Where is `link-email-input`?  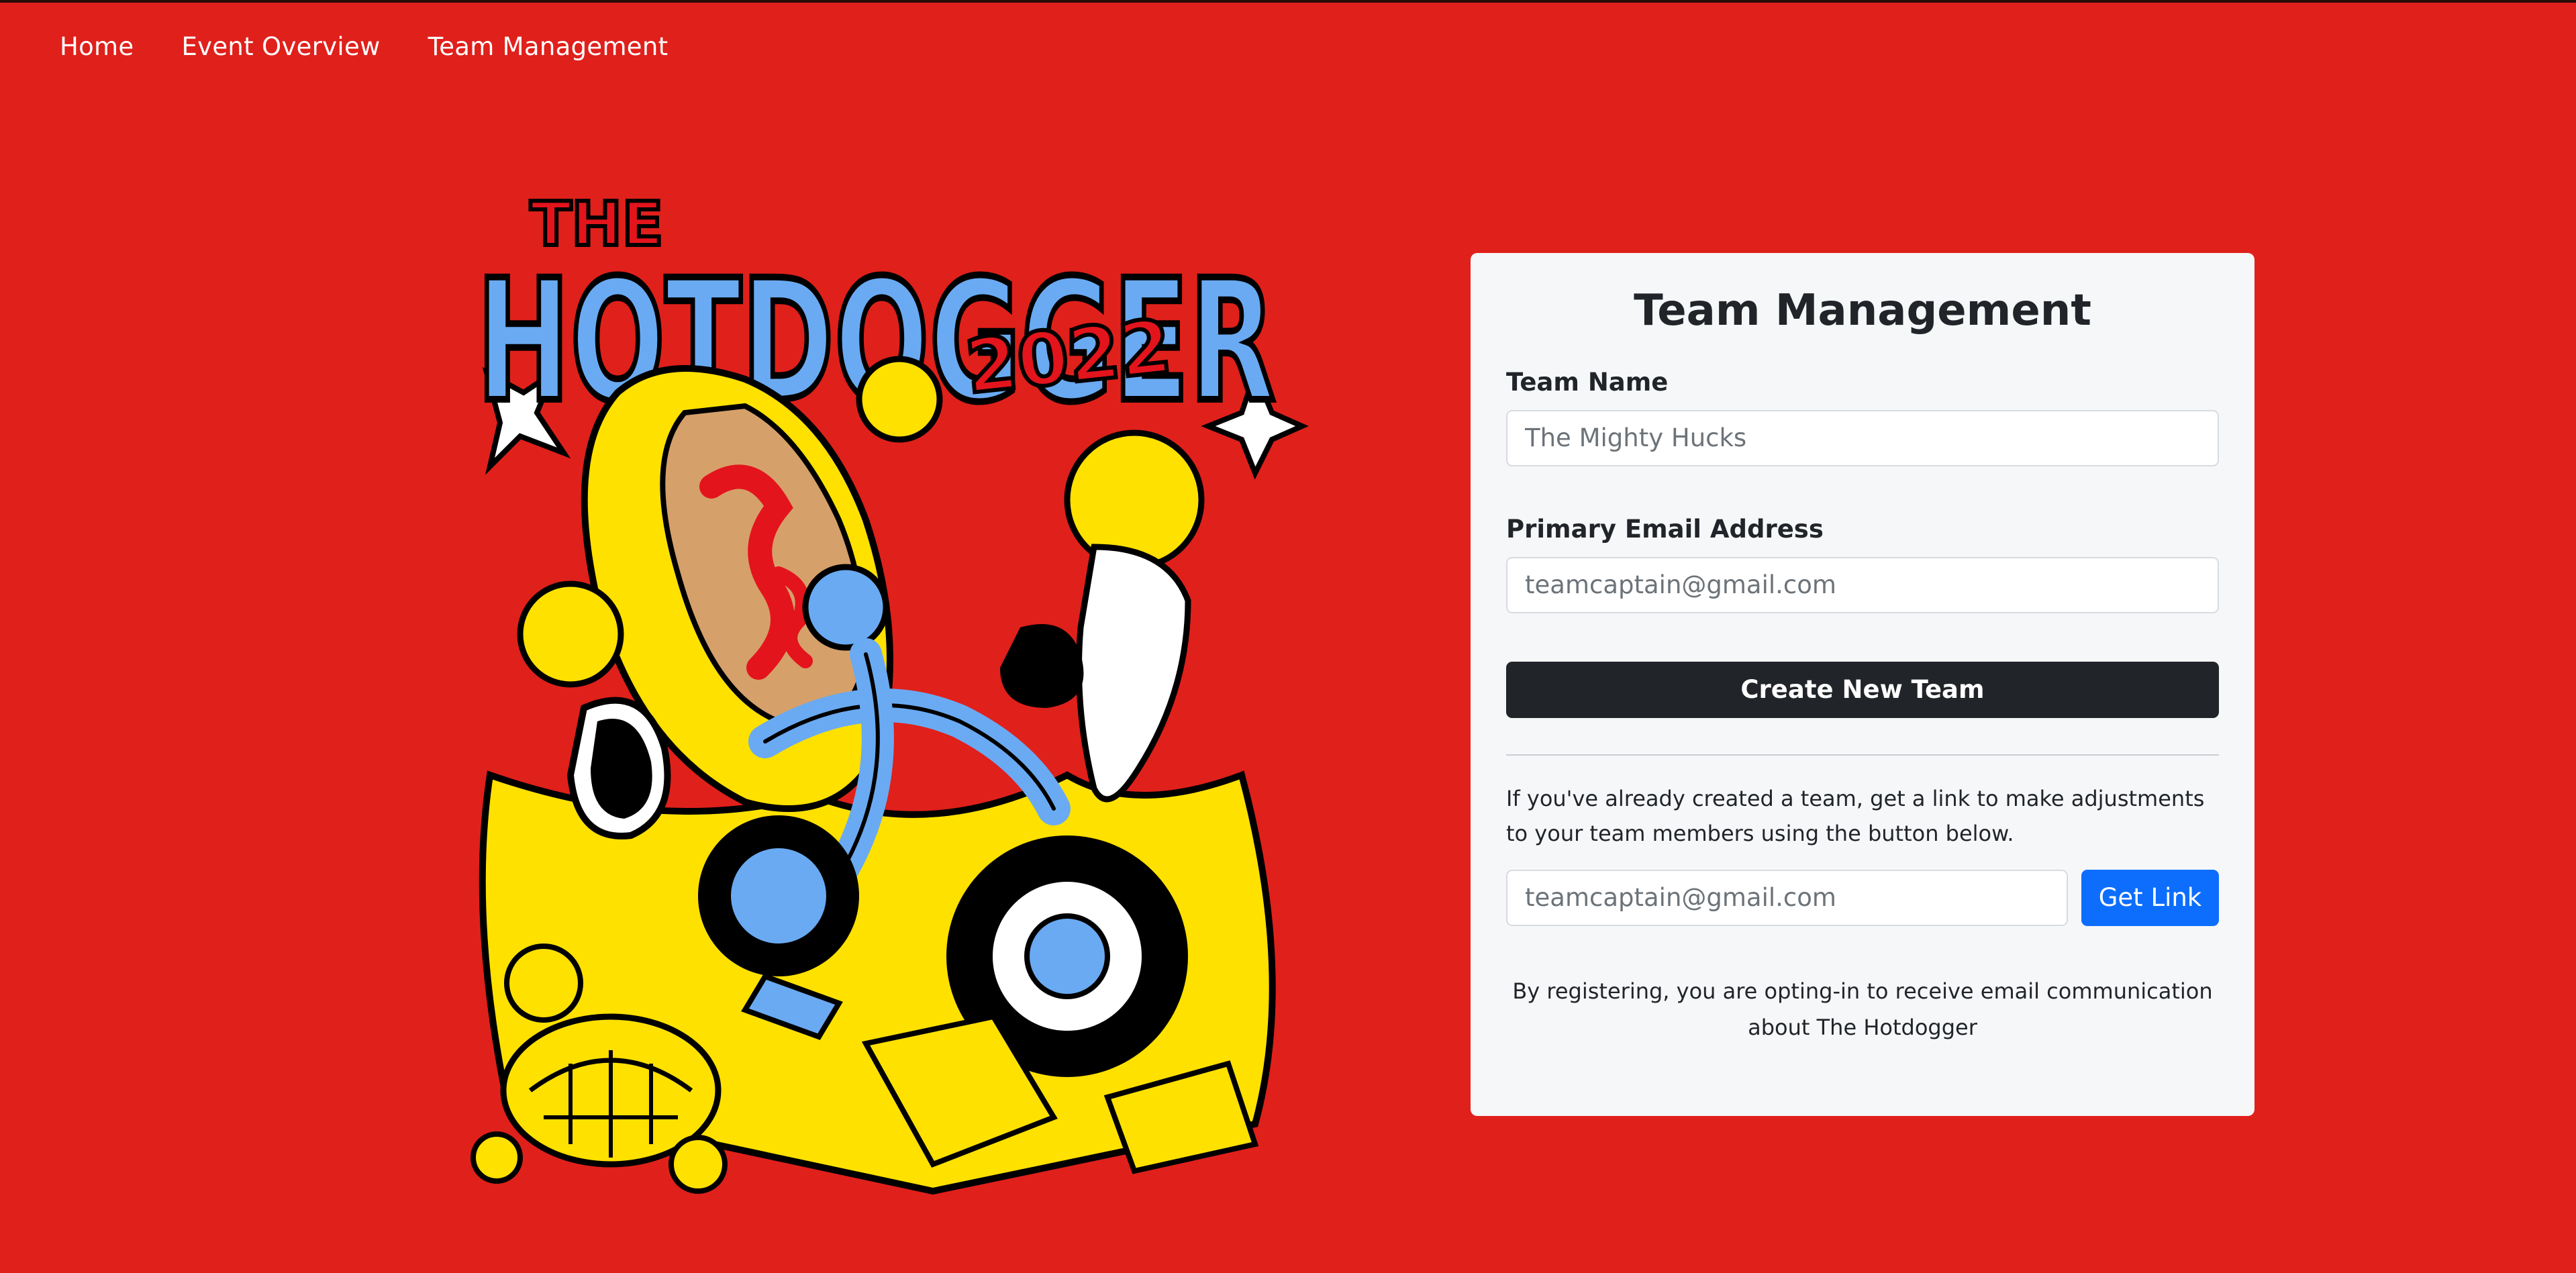
link-email-input is located at coordinates (1787, 897).